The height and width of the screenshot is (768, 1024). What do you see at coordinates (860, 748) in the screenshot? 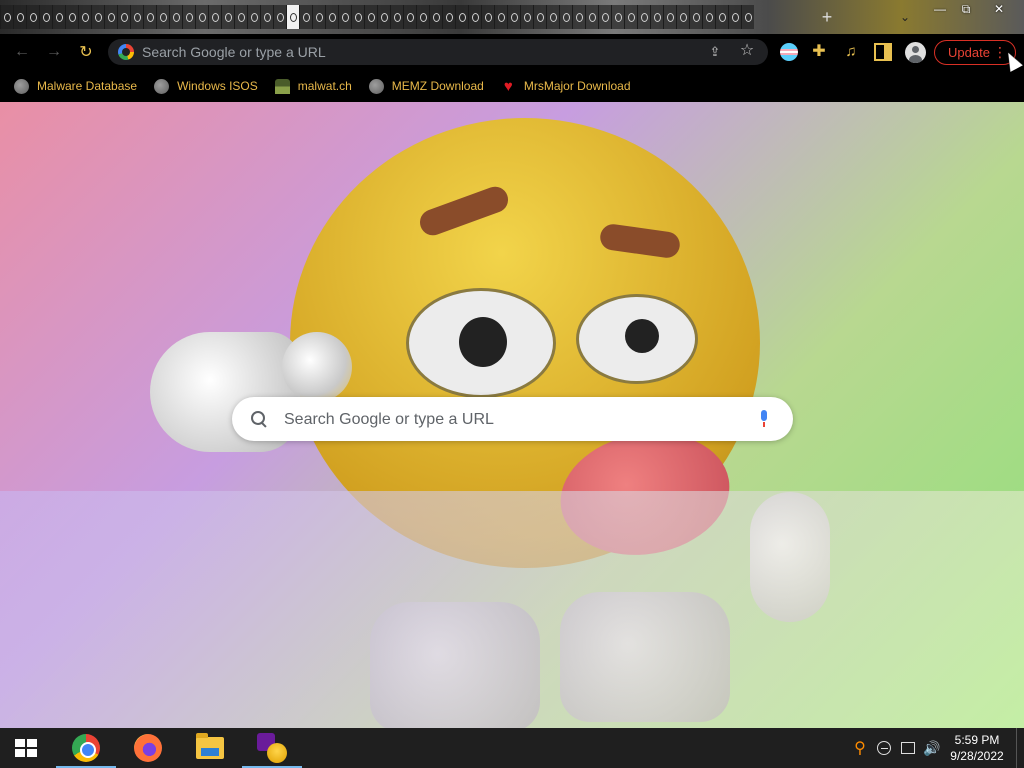
I see `tray-search-icon: ⚲` at bounding box center [860, 748].